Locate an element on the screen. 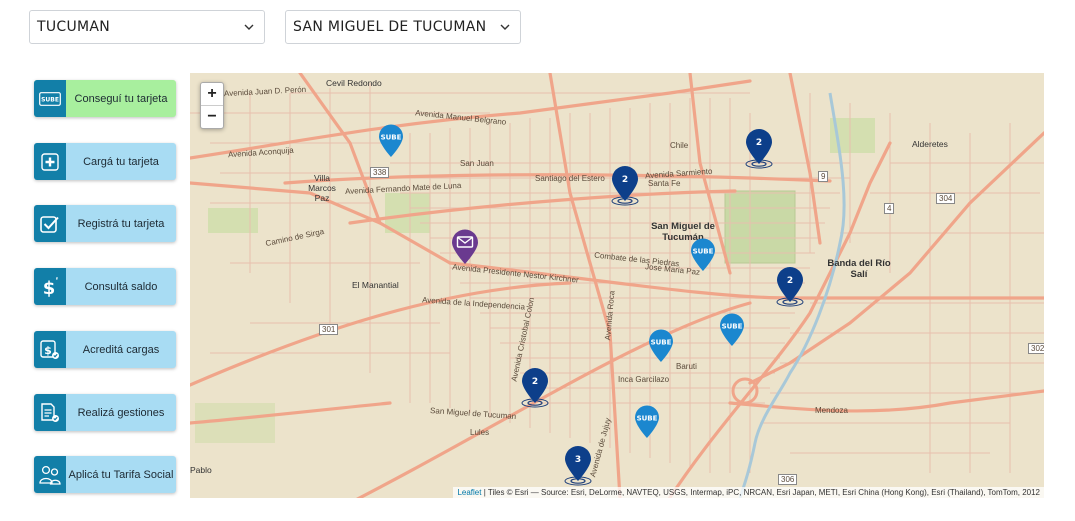 The image size is (1075, 521). street-label: Mendoza is located at coordinates (831, 410).